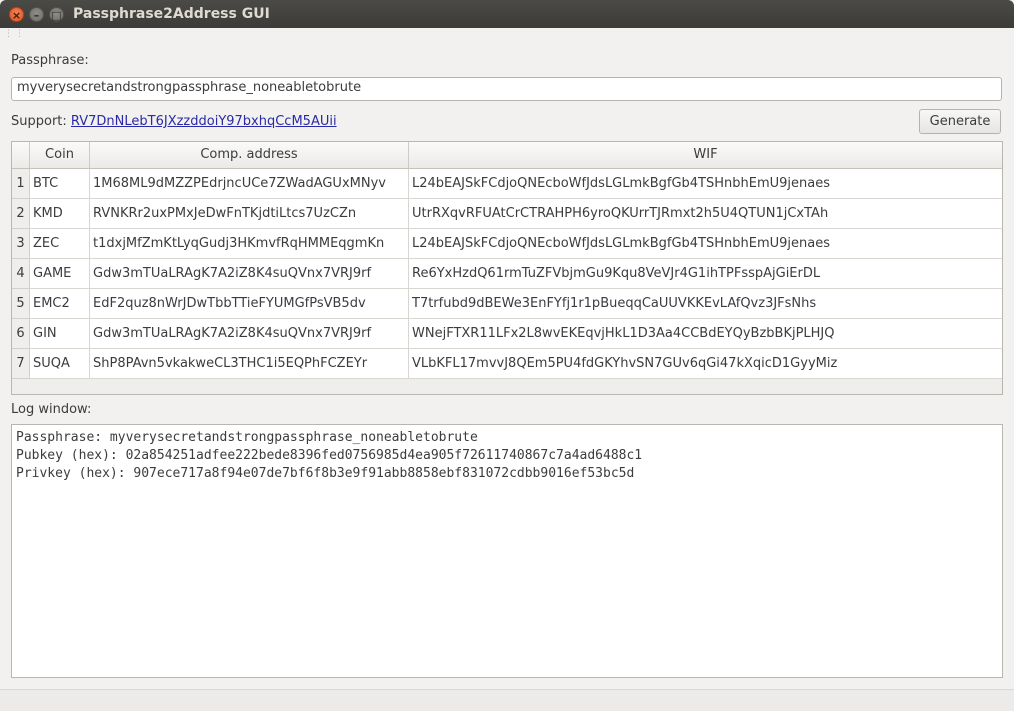  I want to click on table-footer, so click(507, 386).